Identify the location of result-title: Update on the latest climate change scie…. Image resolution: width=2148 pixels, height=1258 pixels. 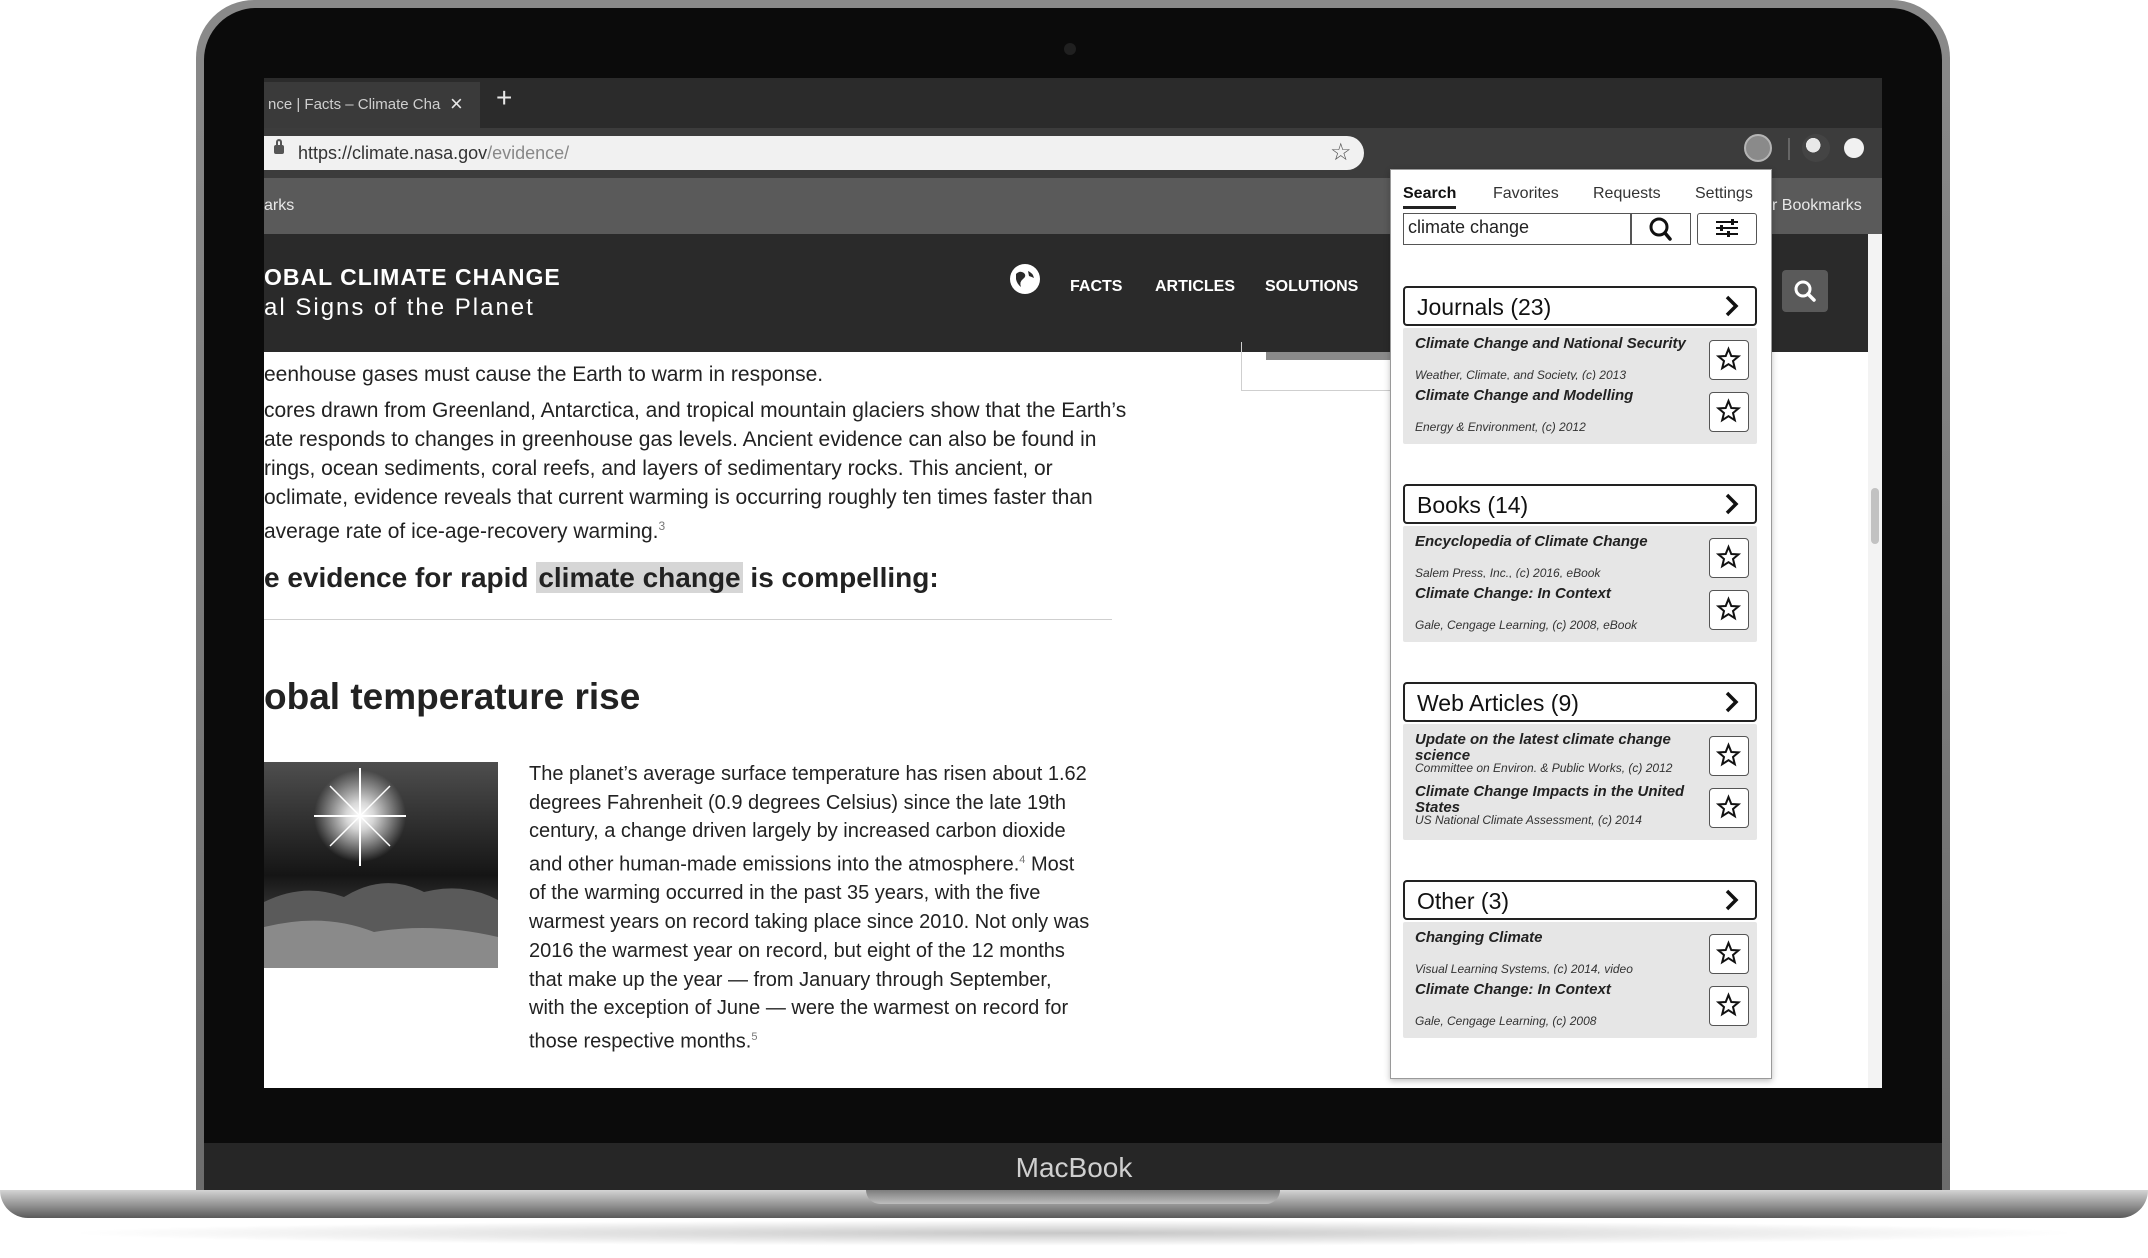
(1543, 747).